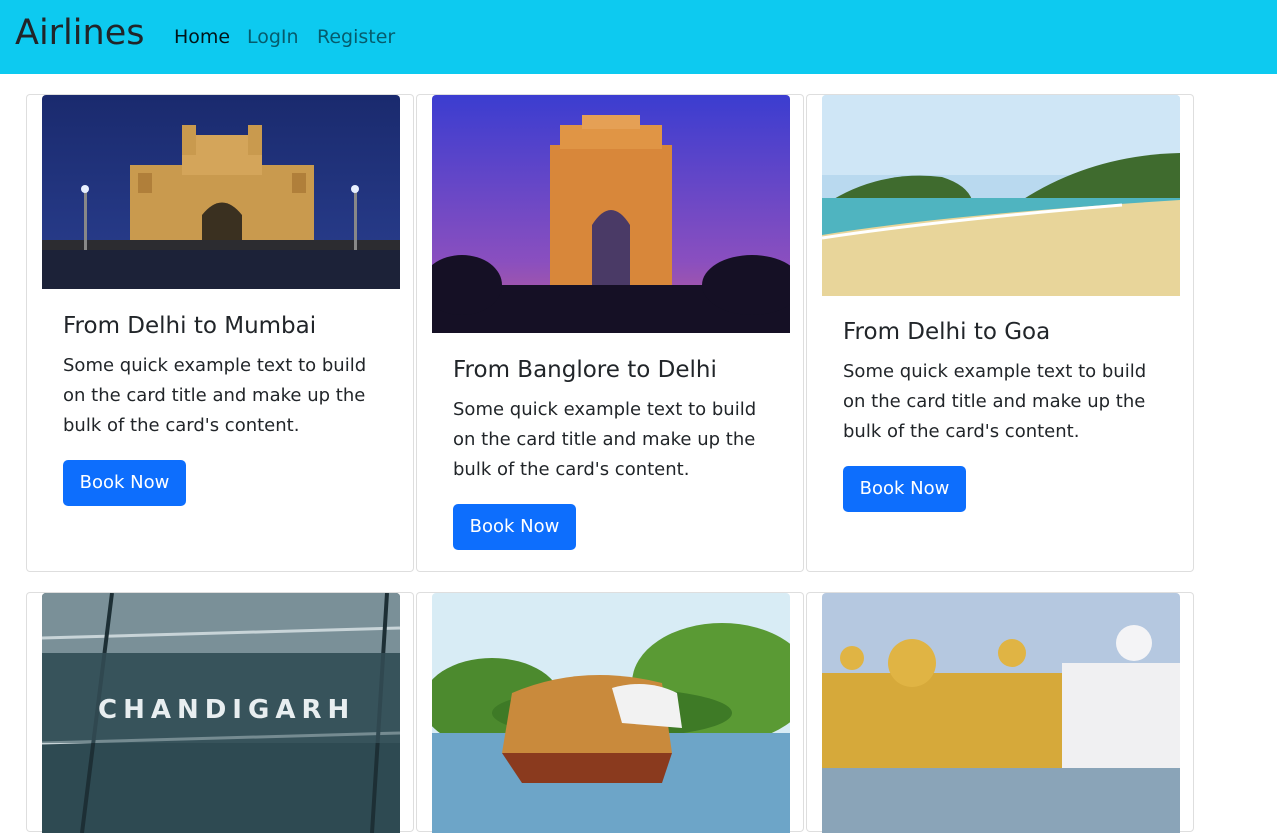 The height and width of the screenshot is (833, 1277). I want to click on chandigarh-sign-text: CHANDIGARH, so click(226, 710).